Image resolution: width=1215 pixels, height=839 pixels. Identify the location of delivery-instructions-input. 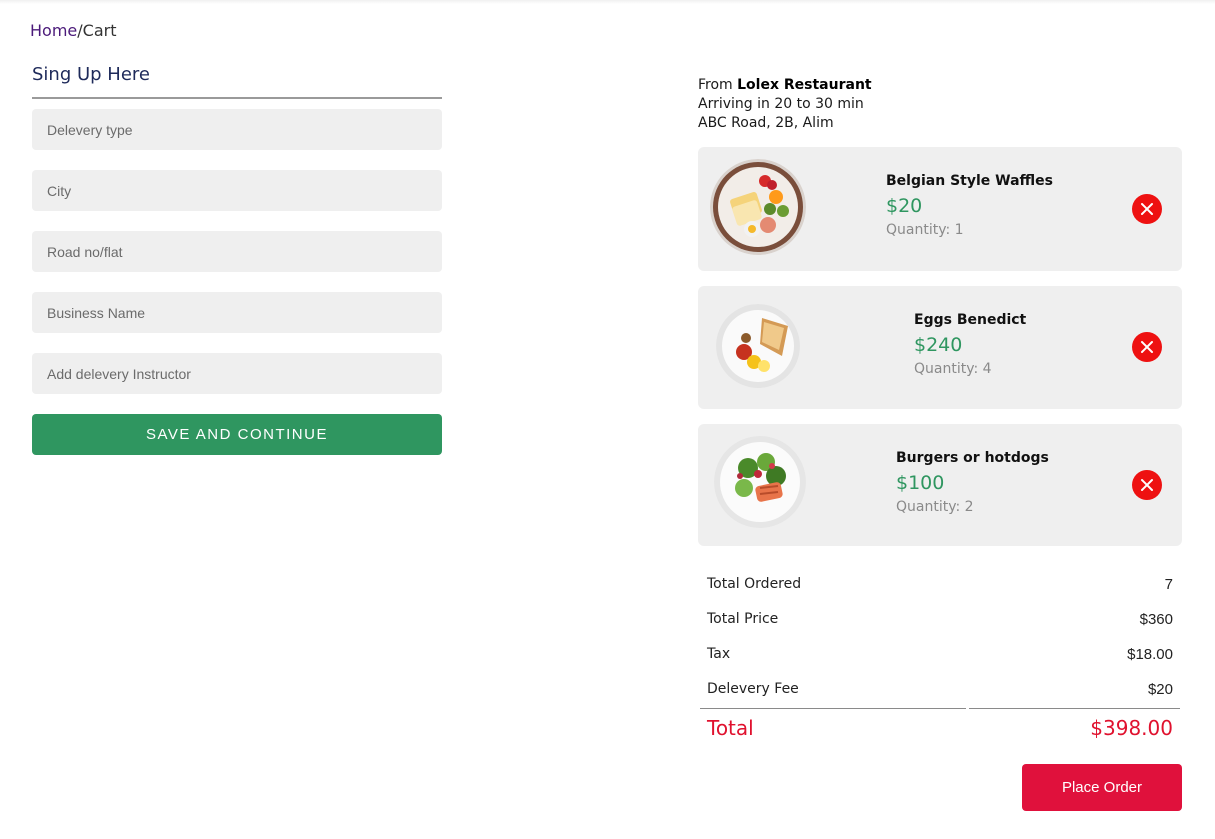
(237, 373).